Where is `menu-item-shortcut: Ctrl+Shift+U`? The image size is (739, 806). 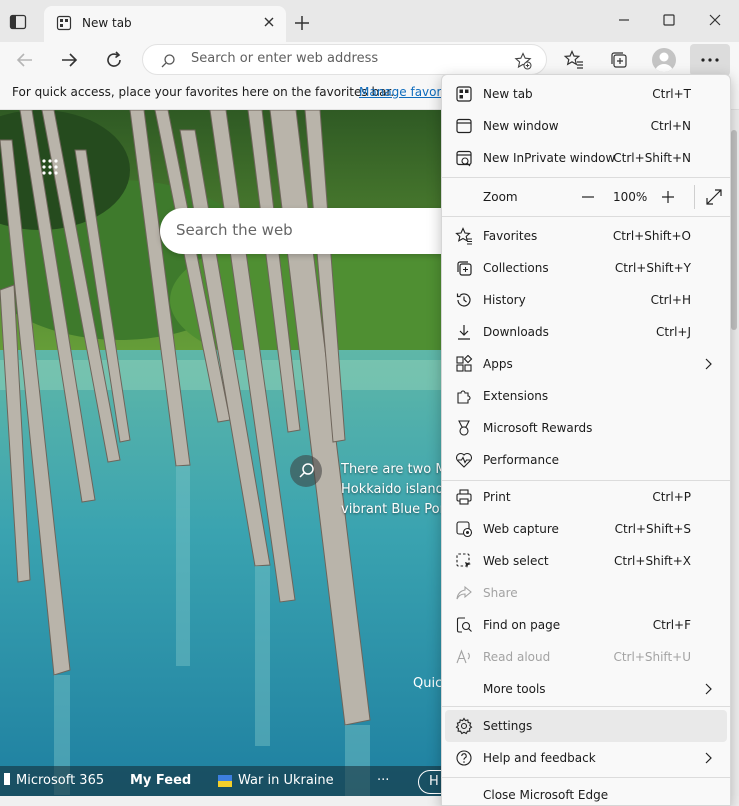 menu-item-shortcut: Ctrl+Shift+U is located at coordinates (652, 657).